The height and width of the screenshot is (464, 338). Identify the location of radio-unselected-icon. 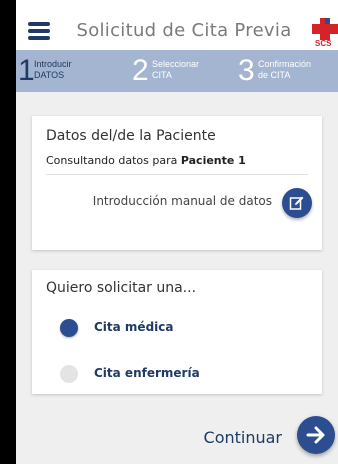
(69, 374).